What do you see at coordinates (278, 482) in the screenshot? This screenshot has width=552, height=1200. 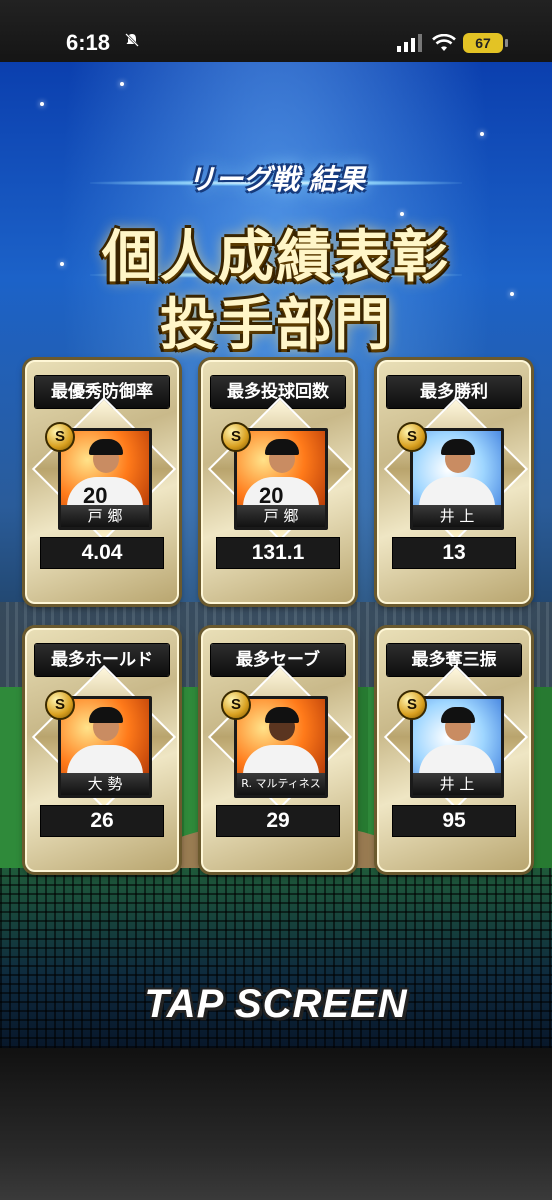 I see `award-card-innings: 最多投球回数 S 20 戸 郷 131.1` at bounding box center [278, 482].